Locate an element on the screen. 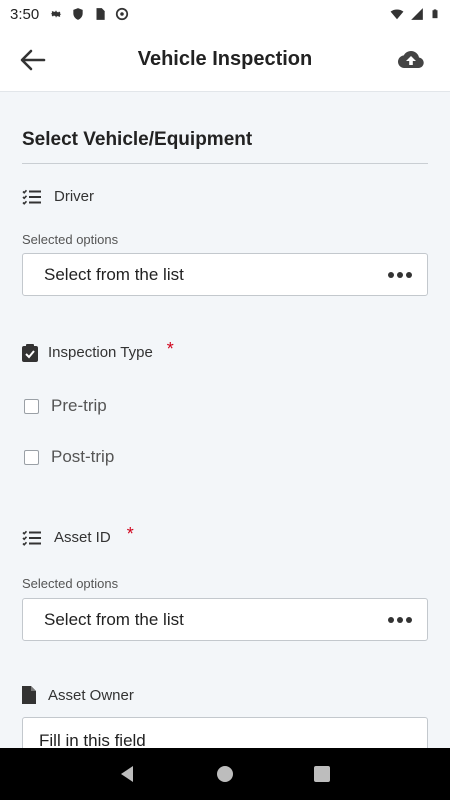 The height and width of the screenshot is (800, 450). system-nav-bar is located at coordinates (225, 774).